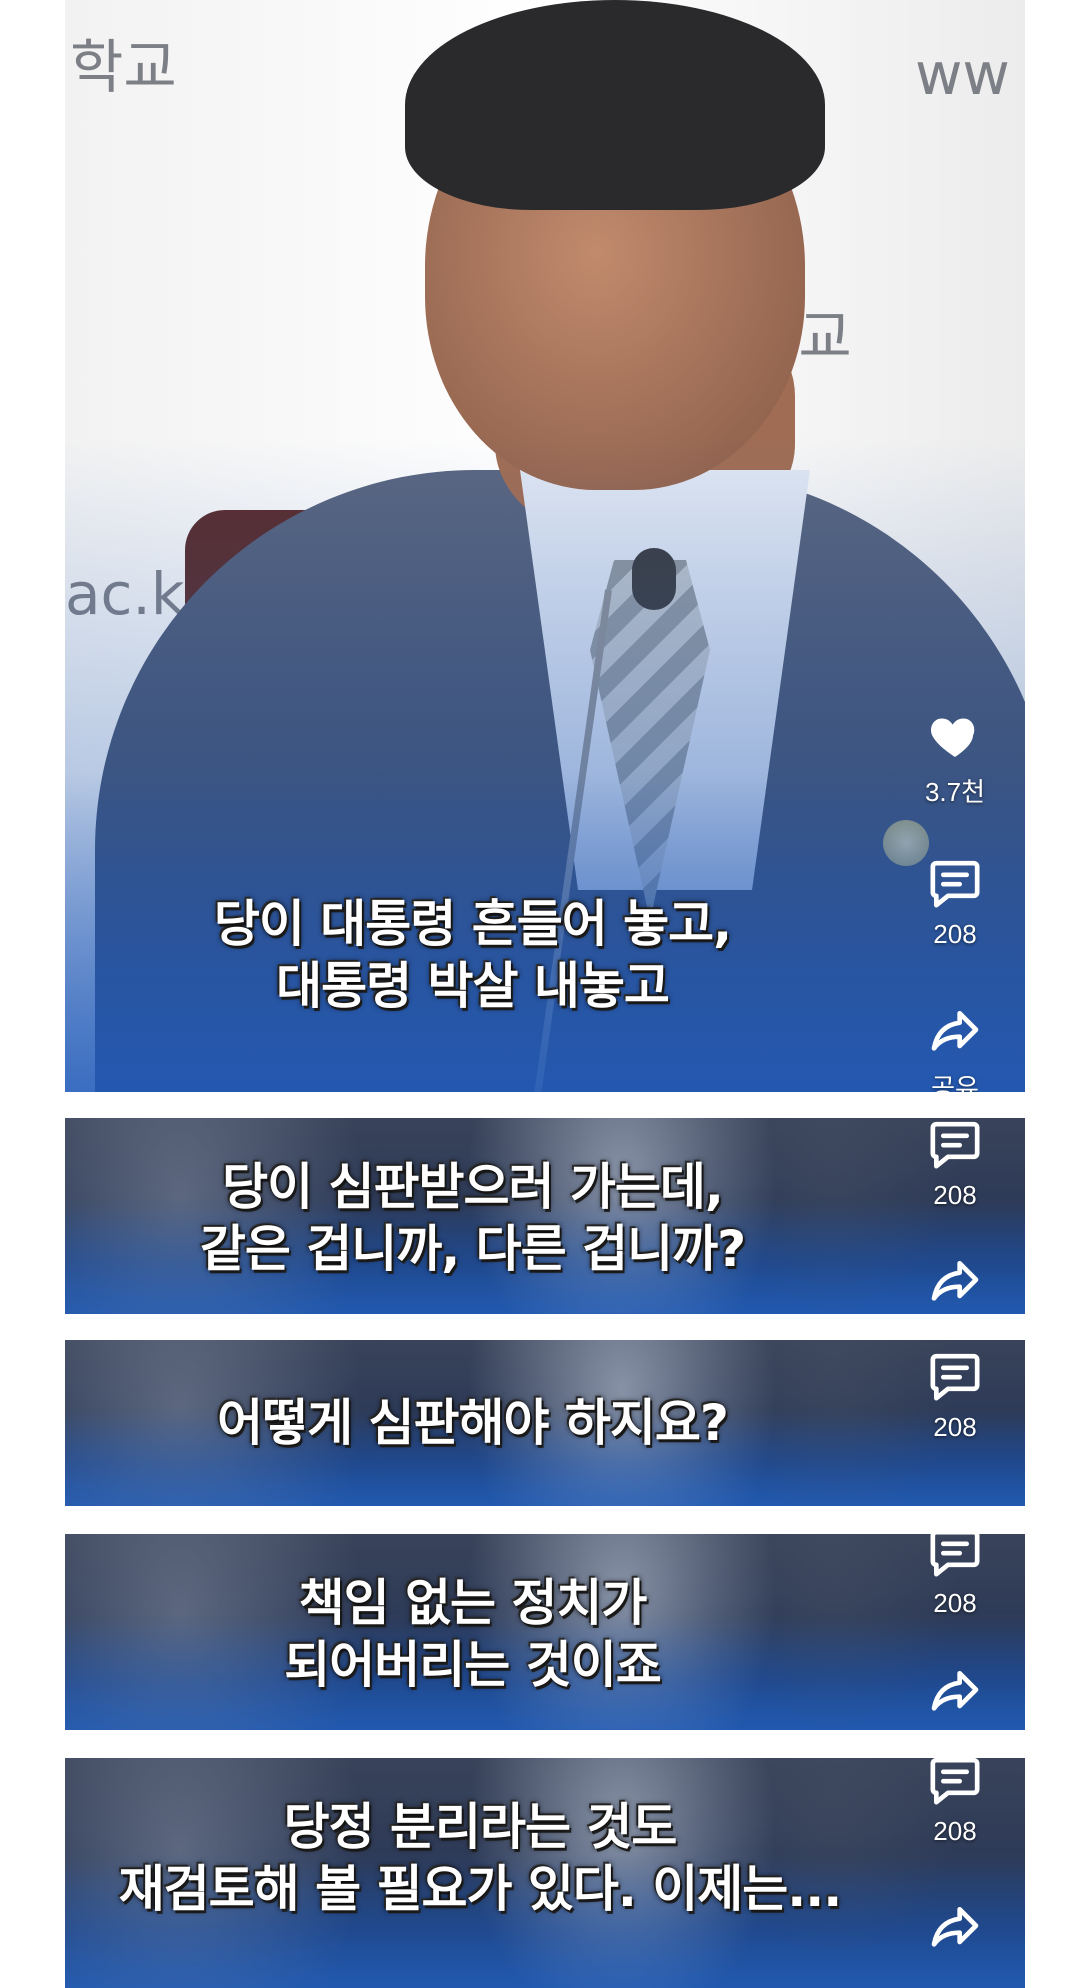 The width and height of the screenshot is (1080, 1988). I want to click on like-count: 3.7천, so click(955, 792).